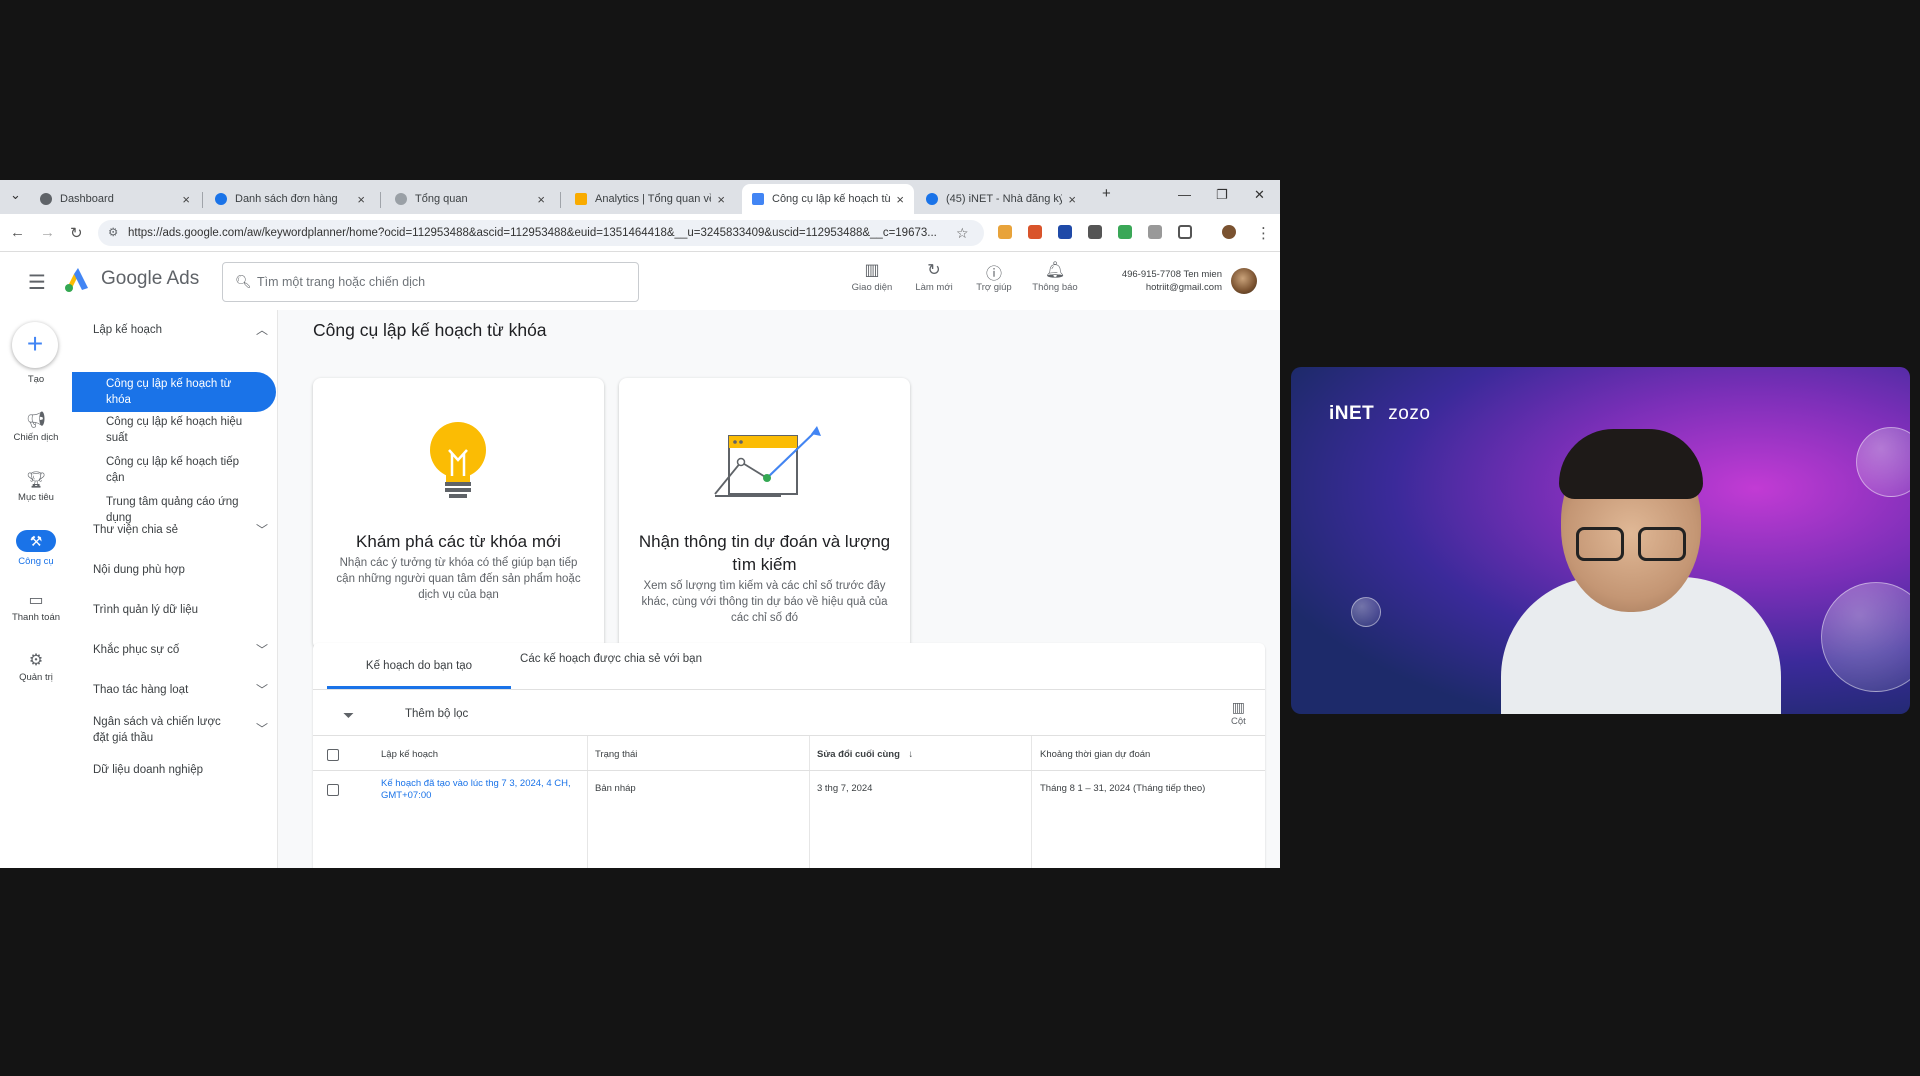  Describe the element at coordinates (163, 730) in the screenshot. I see `nav-section-budgets-bidding: Ngân sách và chiến lược đặt giá thầu` at that location.